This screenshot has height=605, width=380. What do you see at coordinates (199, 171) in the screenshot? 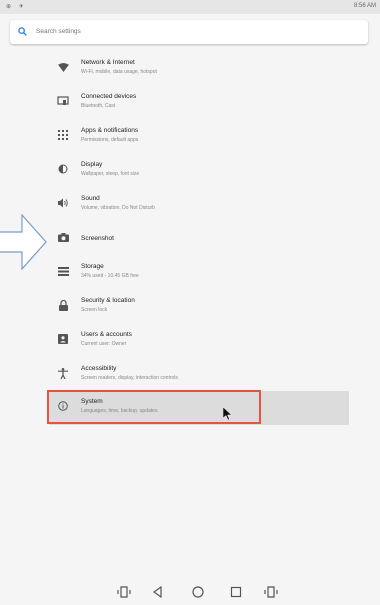
I see `settings-item-display: Display Wallpaper, sleep, font size` at bounding box center [199, 171].